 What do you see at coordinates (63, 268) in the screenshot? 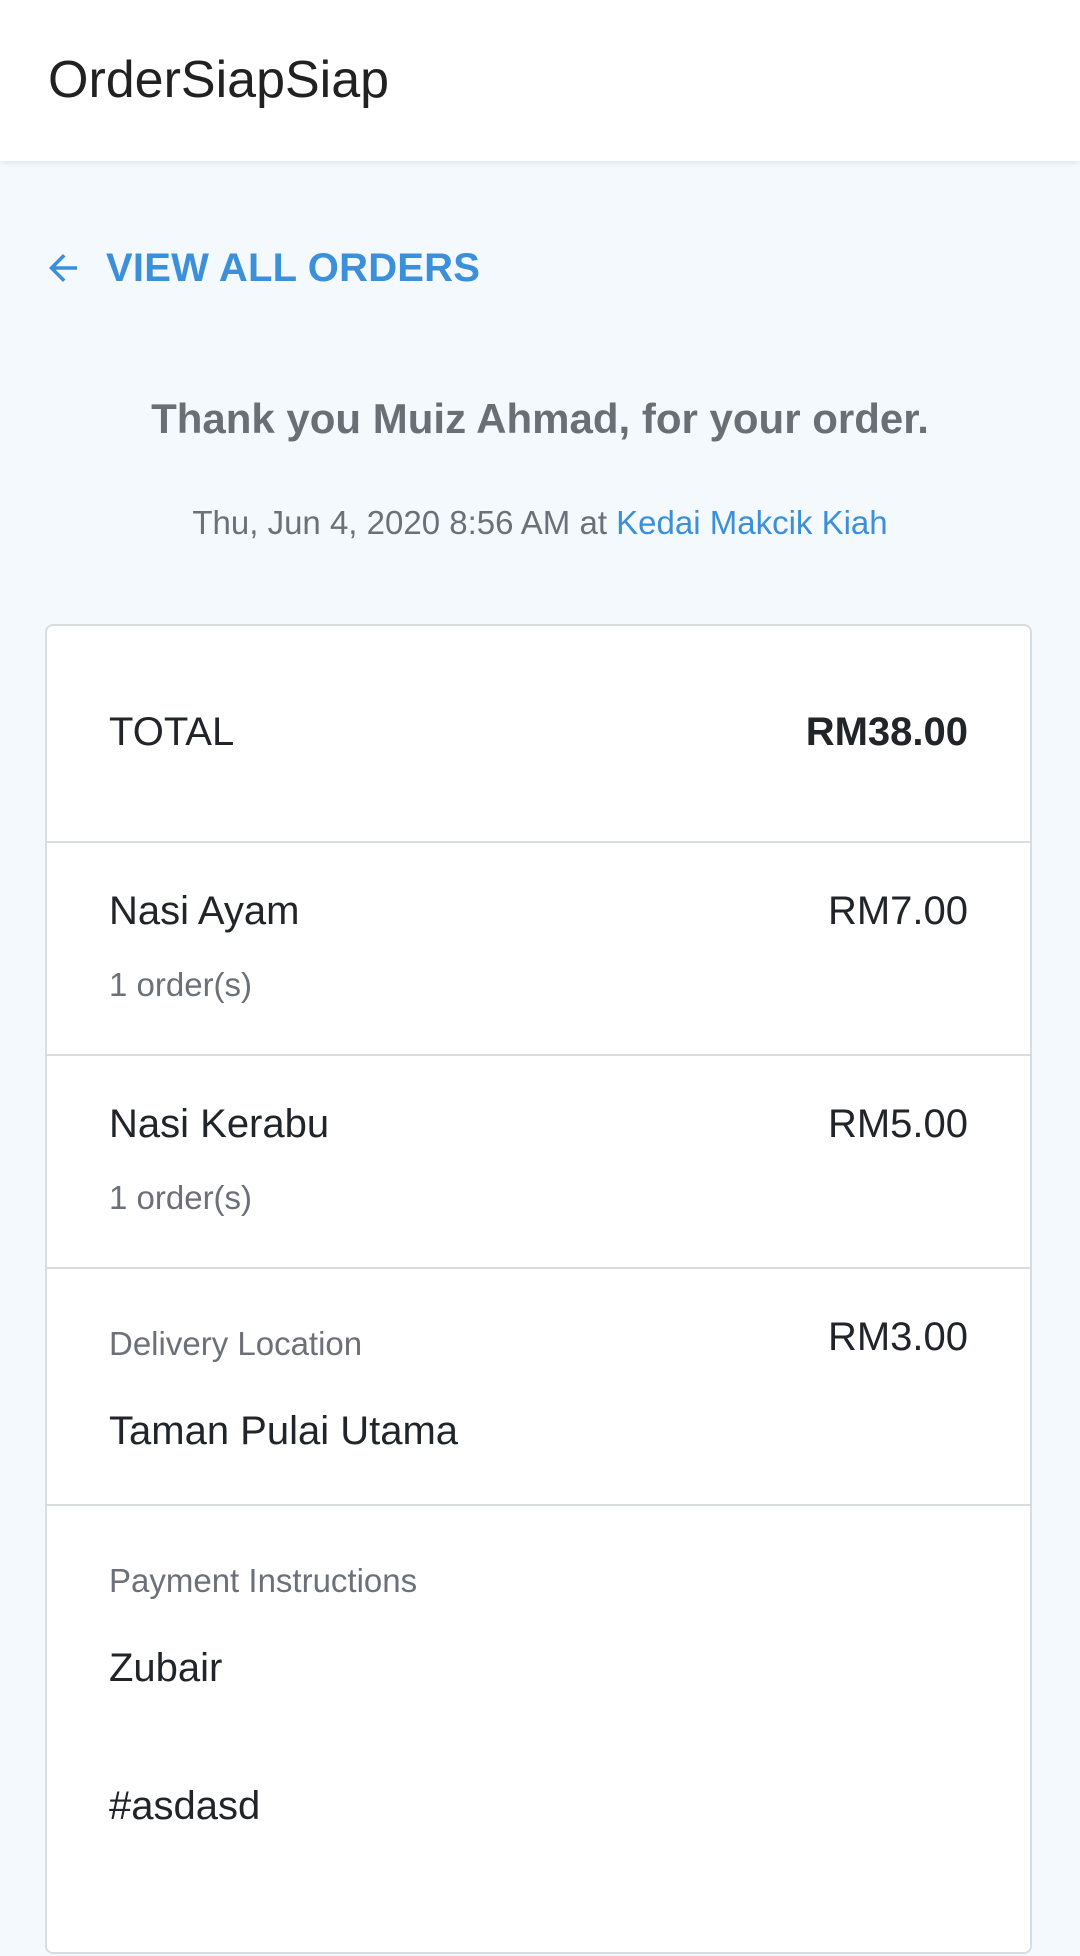
I see `arrow-left-icon` at bounding box center [63, 268].